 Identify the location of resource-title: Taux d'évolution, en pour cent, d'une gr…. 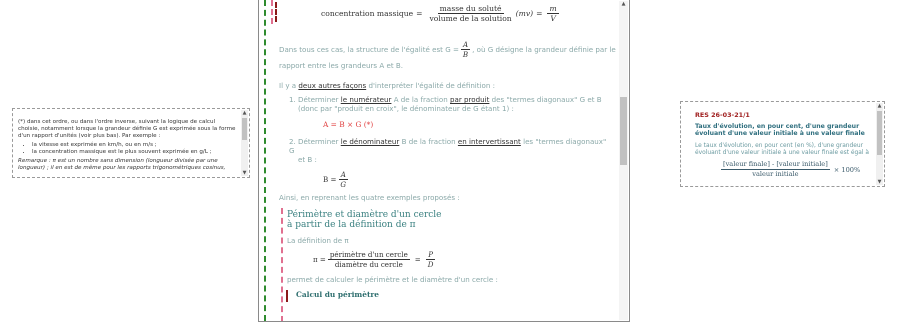
(780, 130).